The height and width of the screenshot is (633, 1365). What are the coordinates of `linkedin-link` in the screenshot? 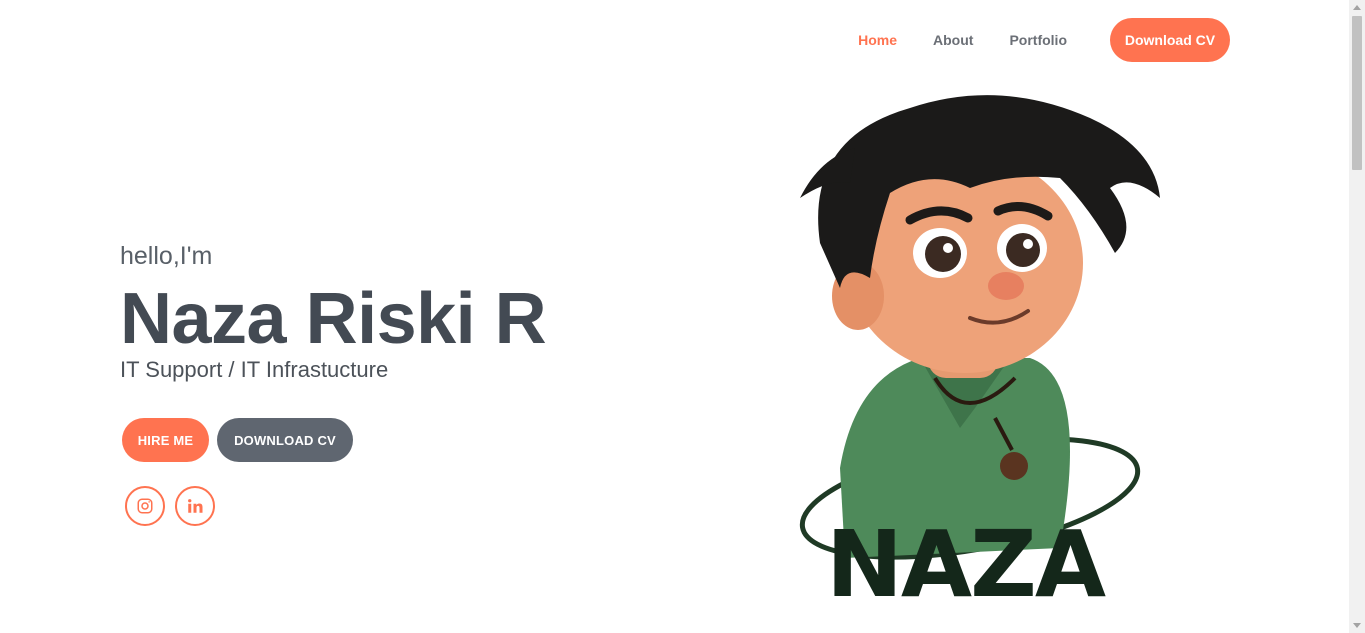 It's located at (195, 506).